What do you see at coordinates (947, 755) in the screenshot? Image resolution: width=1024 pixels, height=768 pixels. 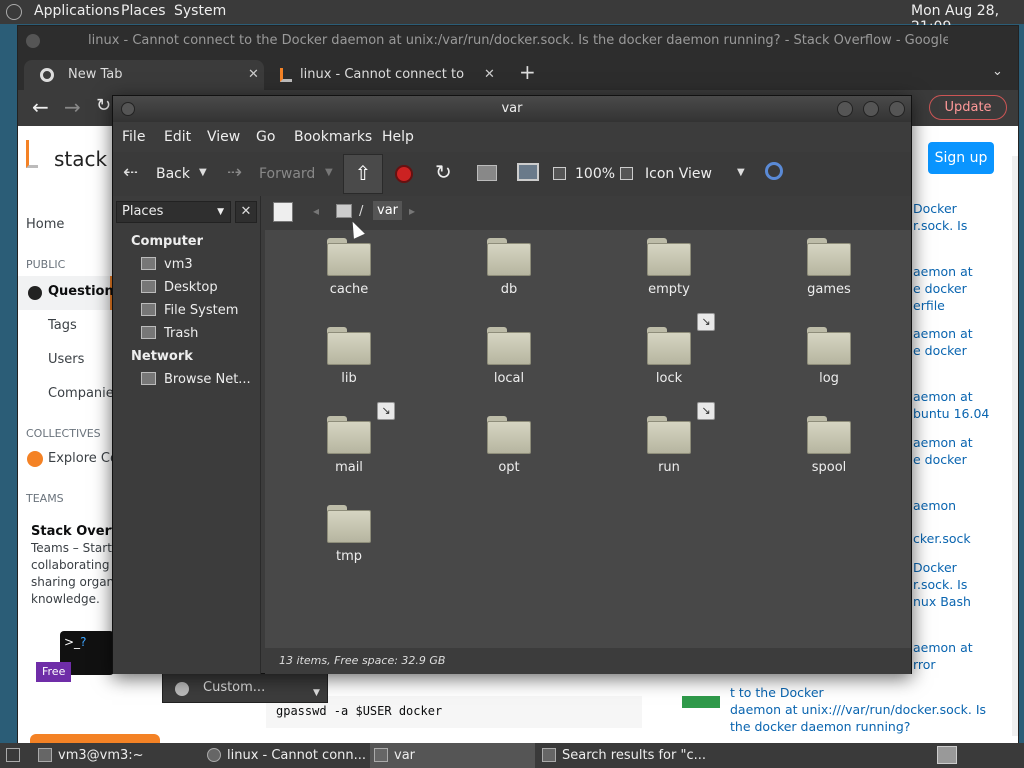 I see `workspace-switcher-icon` at bounding box center [947, 755].